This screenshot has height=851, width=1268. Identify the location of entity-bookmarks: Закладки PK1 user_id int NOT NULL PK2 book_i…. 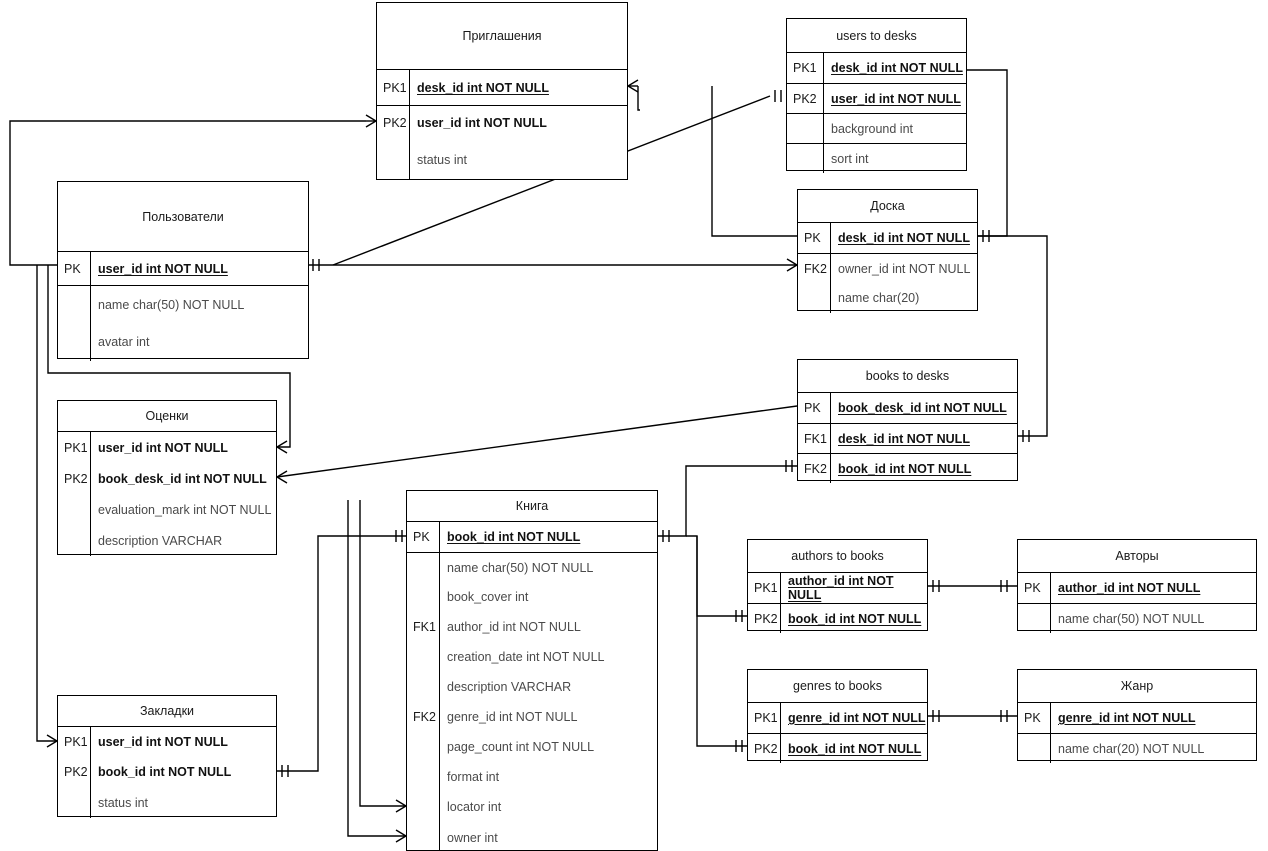
(167, 756).